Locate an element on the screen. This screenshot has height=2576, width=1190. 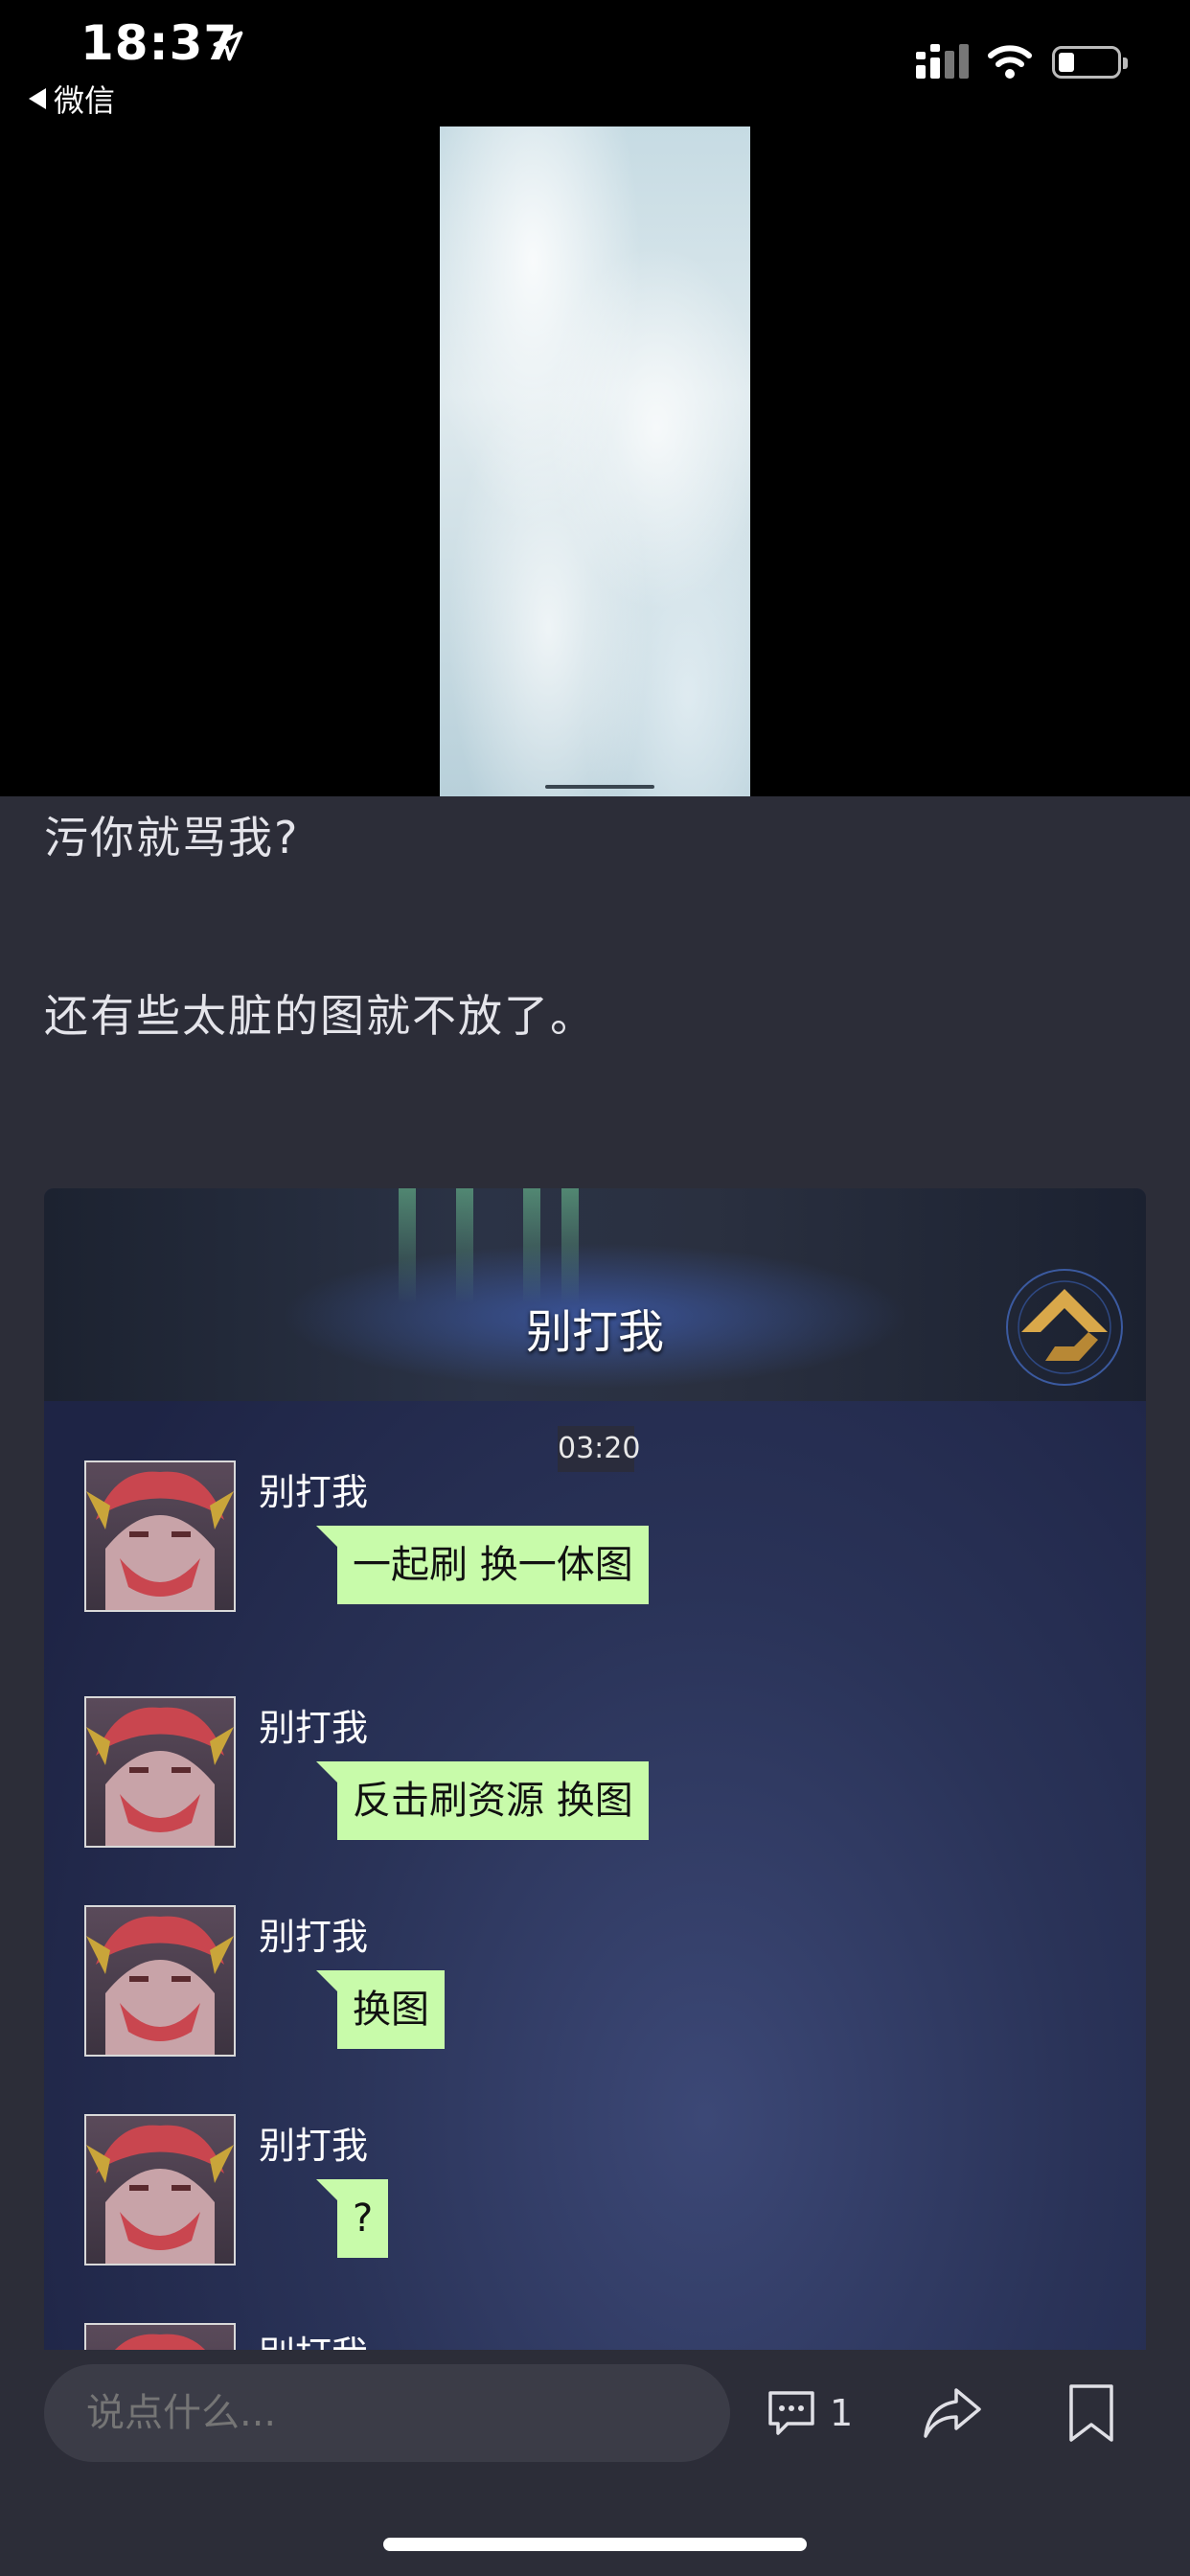
game-chat-header: 别打我 is located at coordinates (595, 1295).